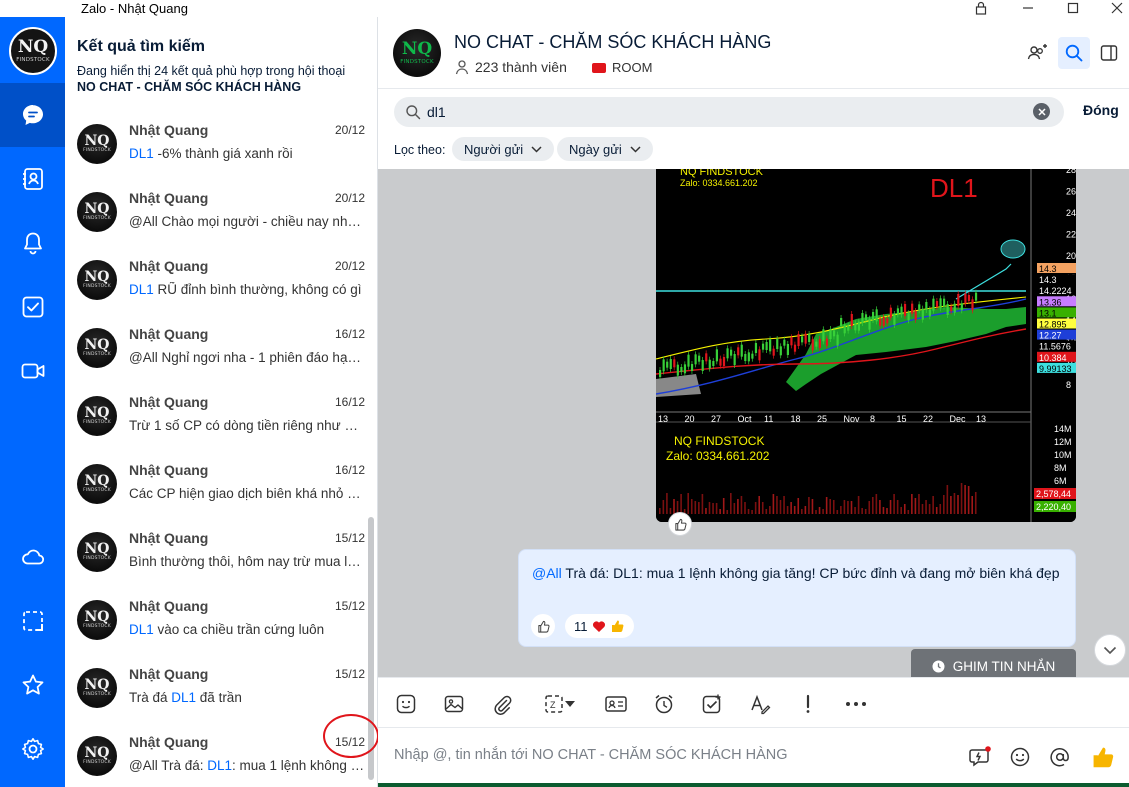 The width and height of the screenshot is (1129, 787). What do you see at coordinates (32, 115) in the screenshot?
I see `nav-messages-button` at bounding box center [32, 115].